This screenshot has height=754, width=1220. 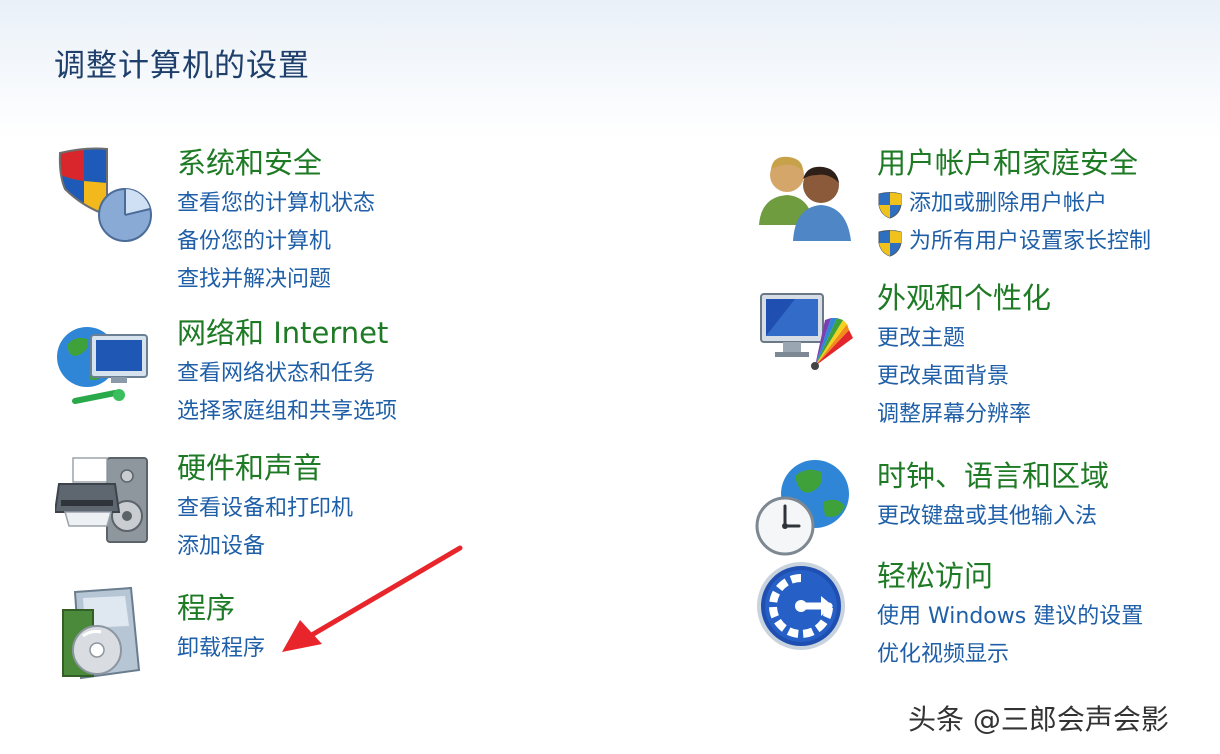 What do you see at coordinates (276, 280) in the screenshot?
I see `link-find-fix-problems: 查找并解决问题` at bounding box center [276, 280].